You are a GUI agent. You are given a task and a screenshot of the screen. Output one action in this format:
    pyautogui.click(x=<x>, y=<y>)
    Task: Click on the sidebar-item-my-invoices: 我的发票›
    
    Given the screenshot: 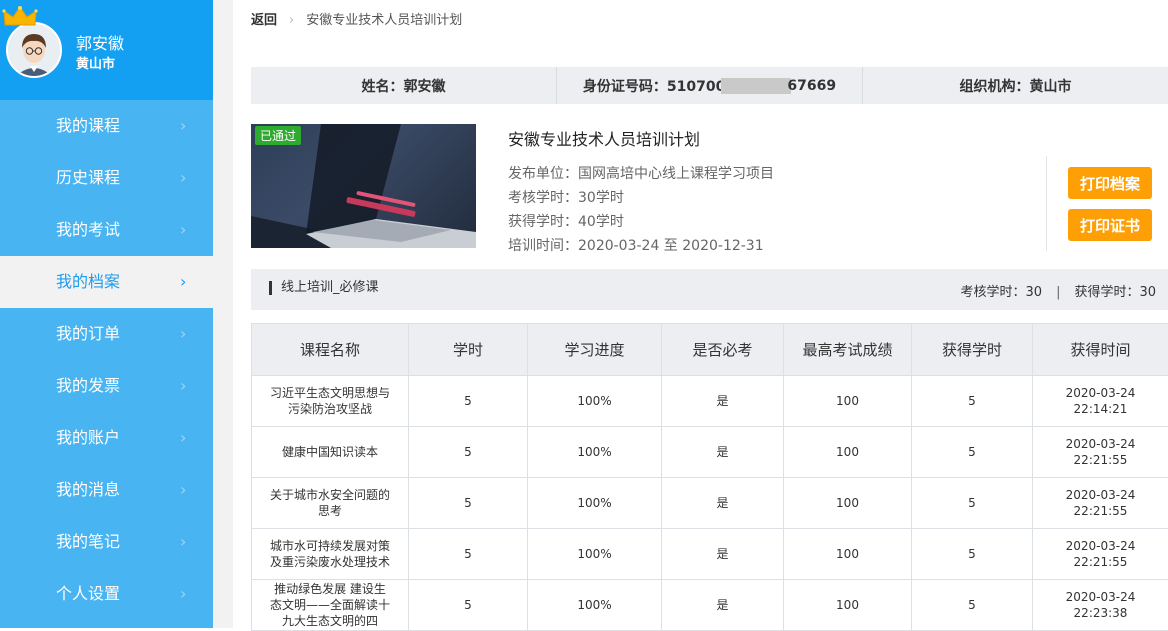 What is the action you would take?
    pyautogui.click(x=106, y=386)
    